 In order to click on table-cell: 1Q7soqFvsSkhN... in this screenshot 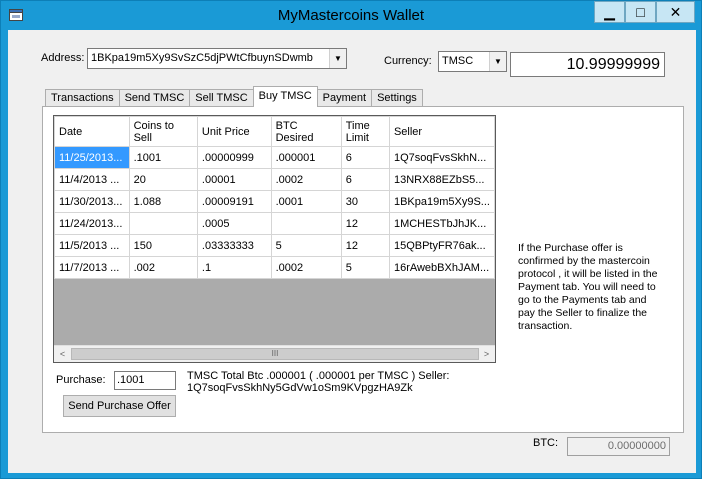, I will do `click(441, 157)`.